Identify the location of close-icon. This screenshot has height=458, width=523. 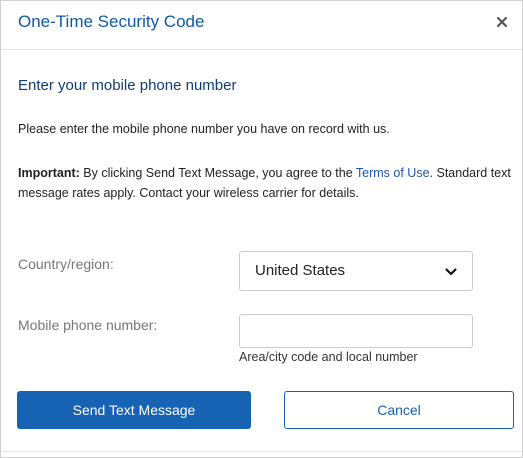
(502, 22).